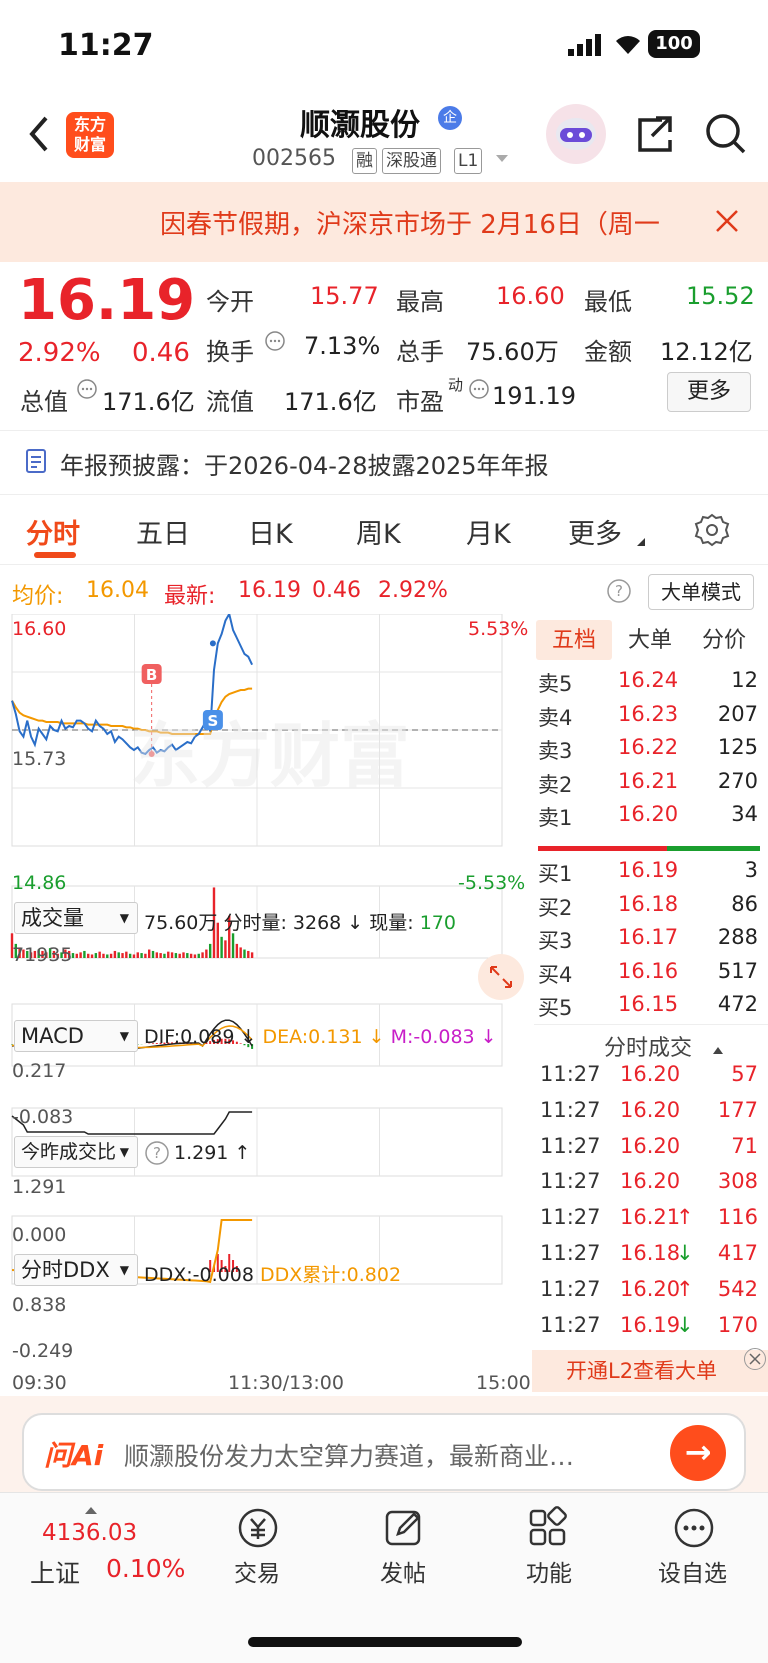  Describe the element at coordinates (76, 1036) in the screenshot. I see `macd-indicator-select: MACD ▼` at that location.